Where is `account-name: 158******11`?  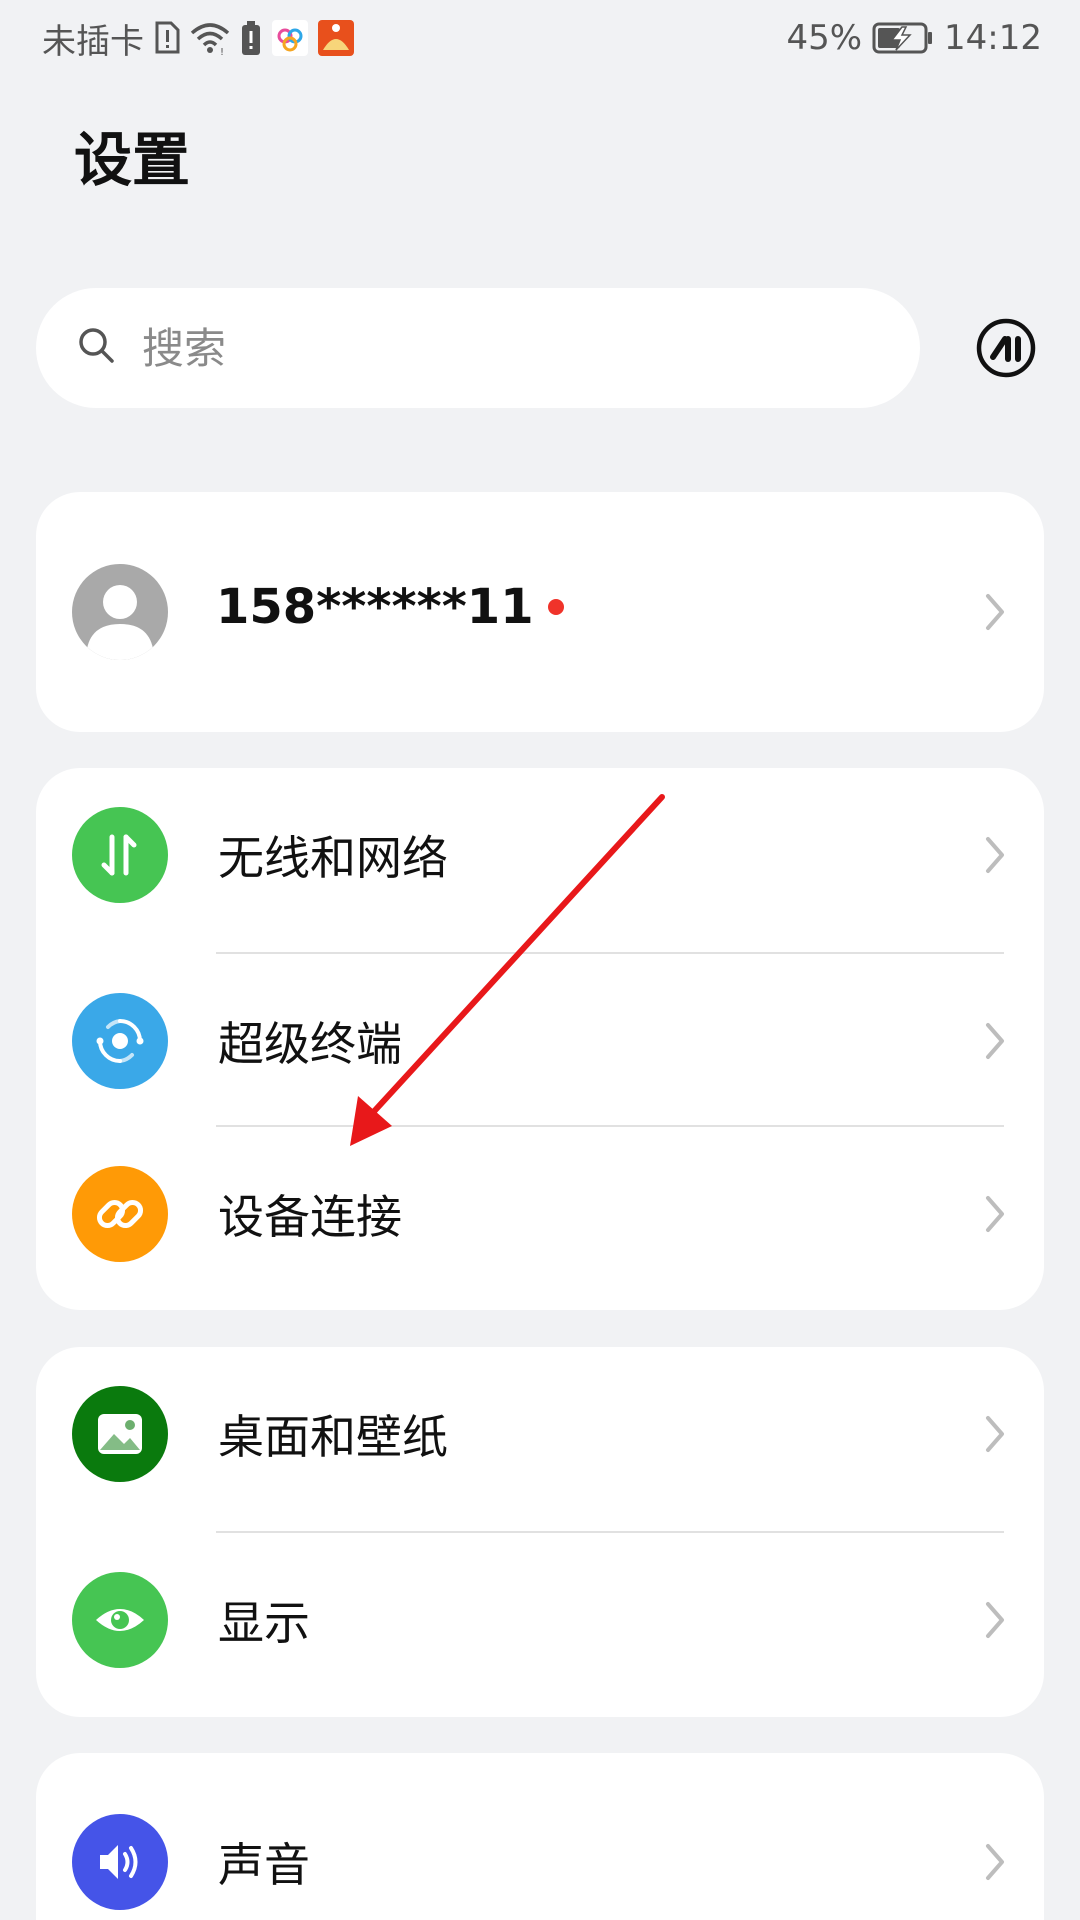 account-name: 158******11 is located at coordinates (375, 607).